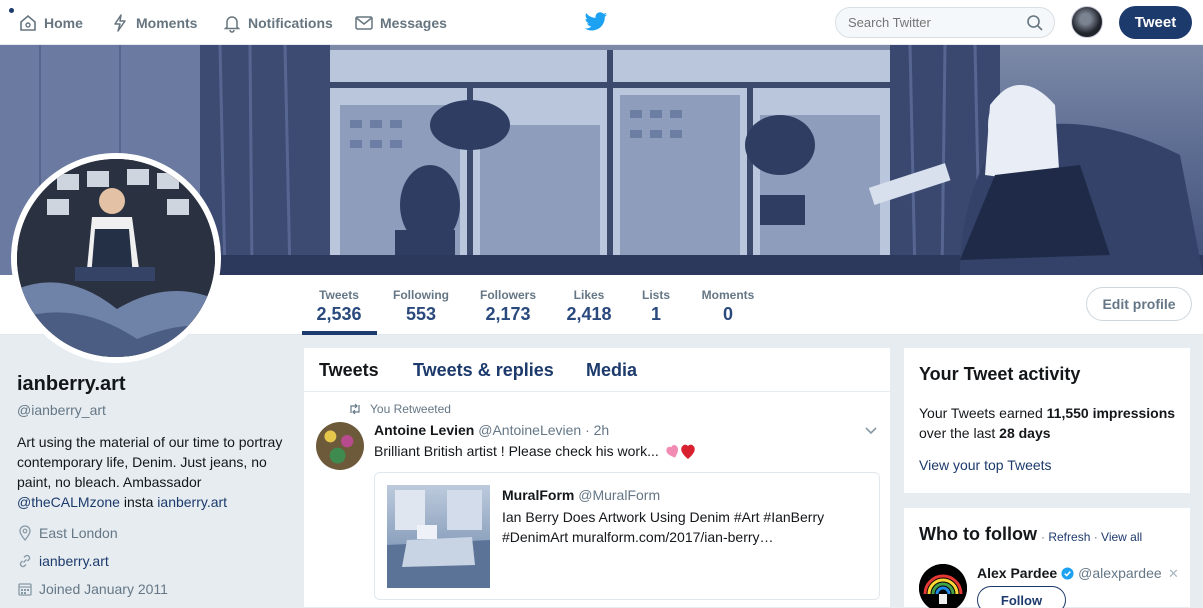 Image resolution: width=1203 pixels, height=608 pixels. Describe the element at coordinates (232, 24) in the screenshot. I see `bell-icon` at that location.